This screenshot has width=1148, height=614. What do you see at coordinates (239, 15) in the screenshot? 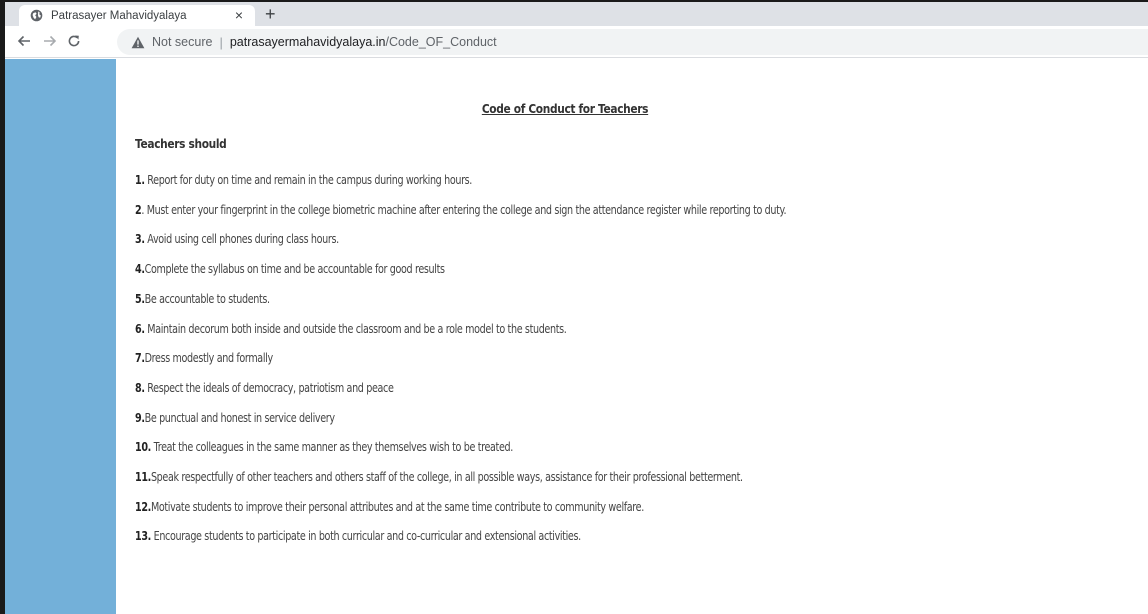
I see `tab-close-icon: ×` at bounding box center [239, 15].